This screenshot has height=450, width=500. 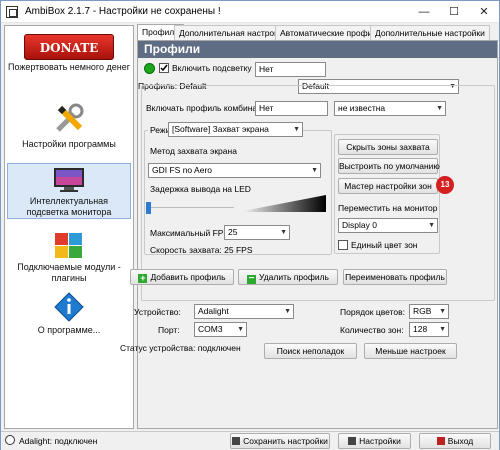 What do you see at coordinates (180, 348) in the screenshot?
I see `device-status-text: Статус устройства: подключен` at bounding box center [180, 348].